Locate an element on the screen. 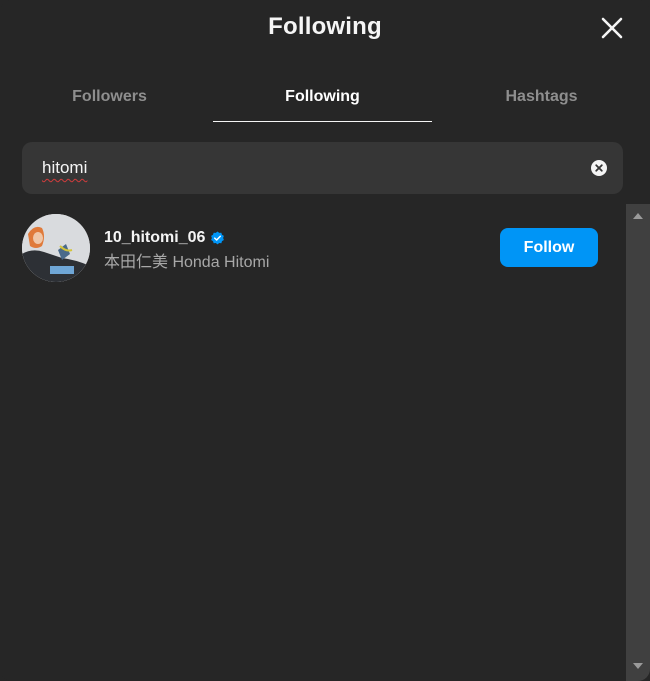 Image resolution: width=650 pixels, height=681 pixels. follow-button: Follow is located at coordinates (549, 247).